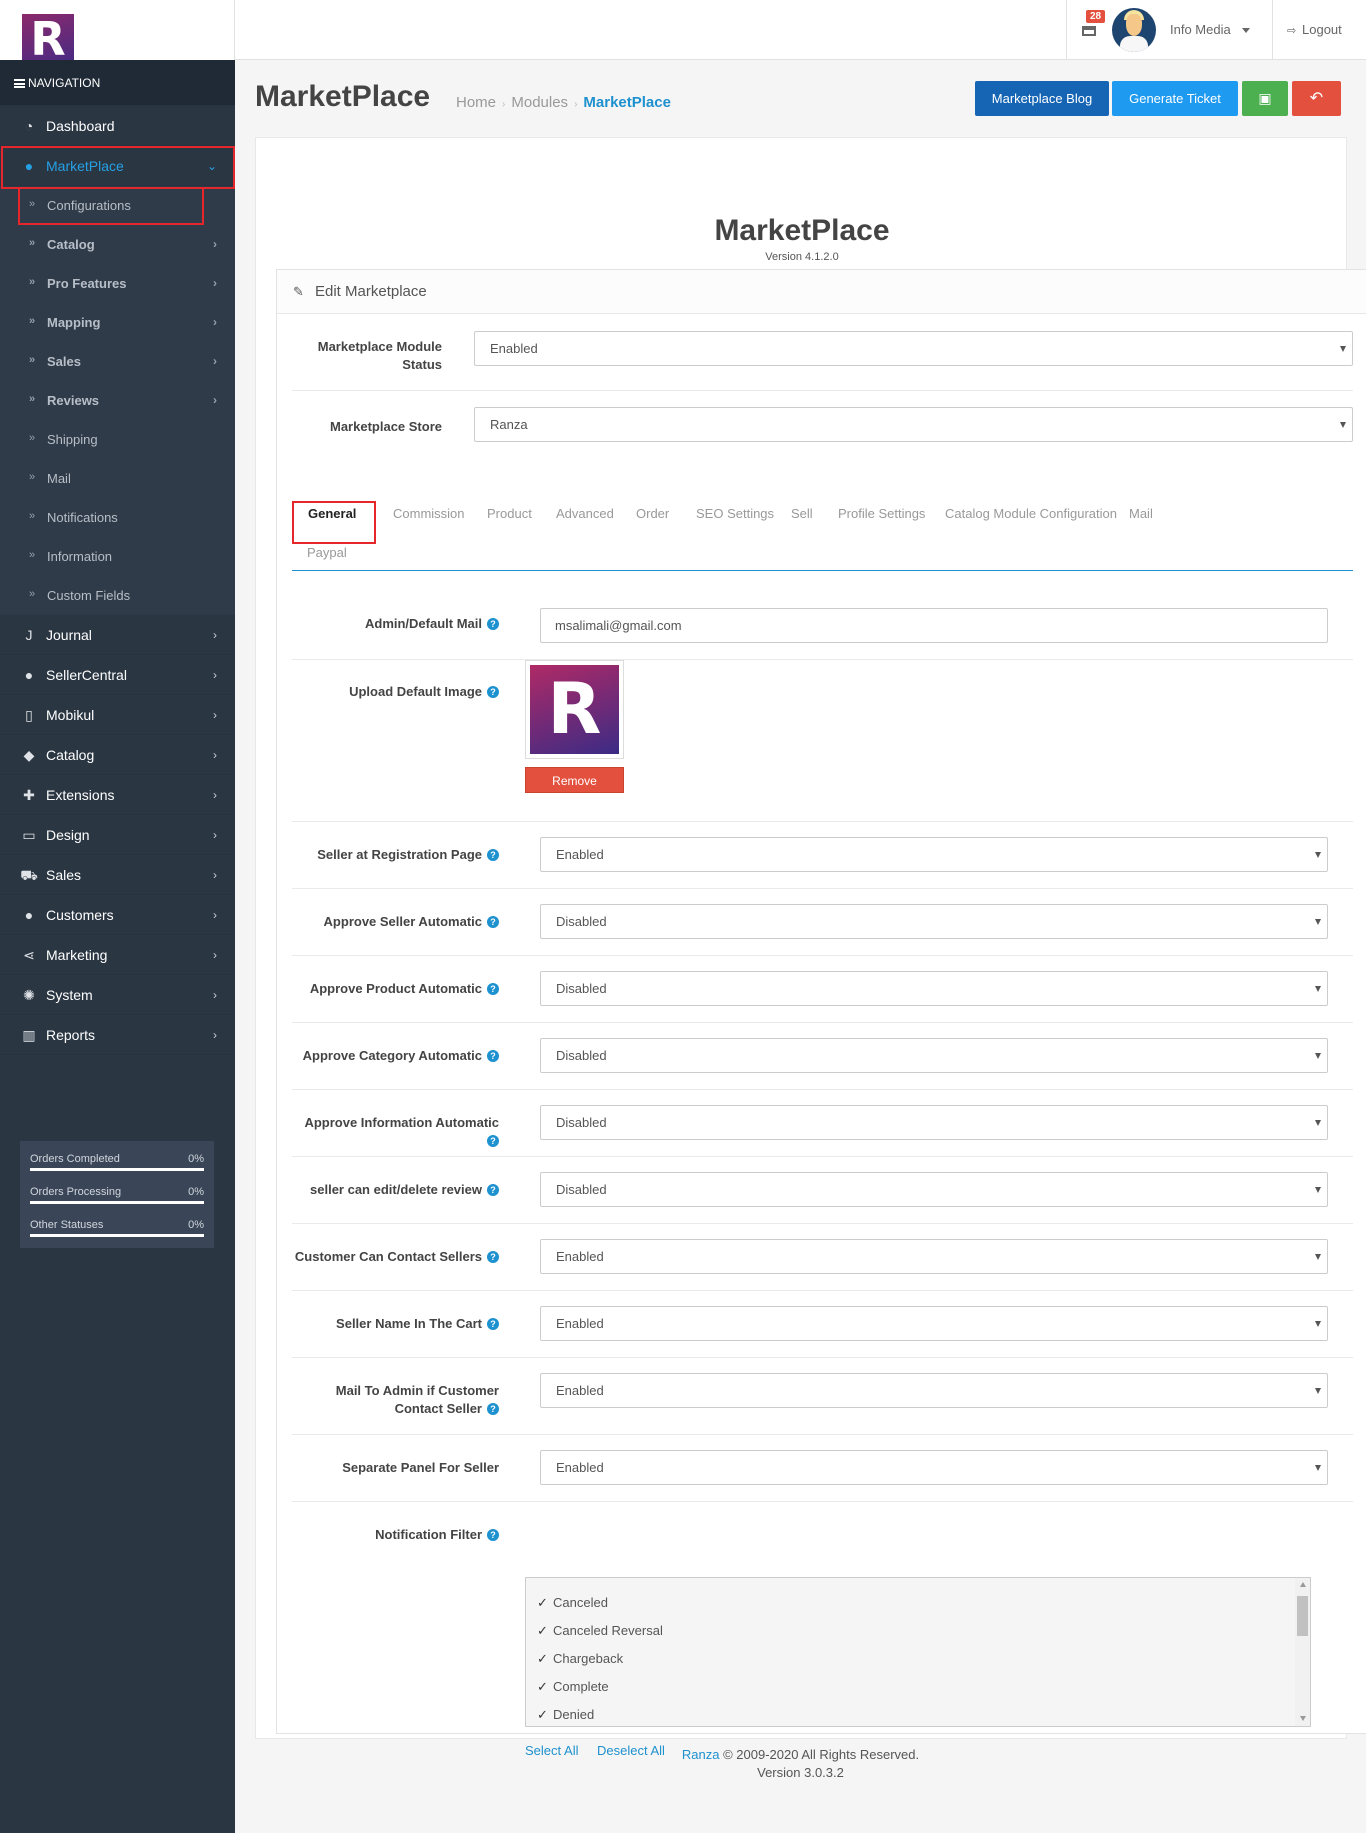 Image resolution: width=1366 pixels, height=1833 pixels. I want to click on footer-brand-link: Ranza, so click(701, 1754).